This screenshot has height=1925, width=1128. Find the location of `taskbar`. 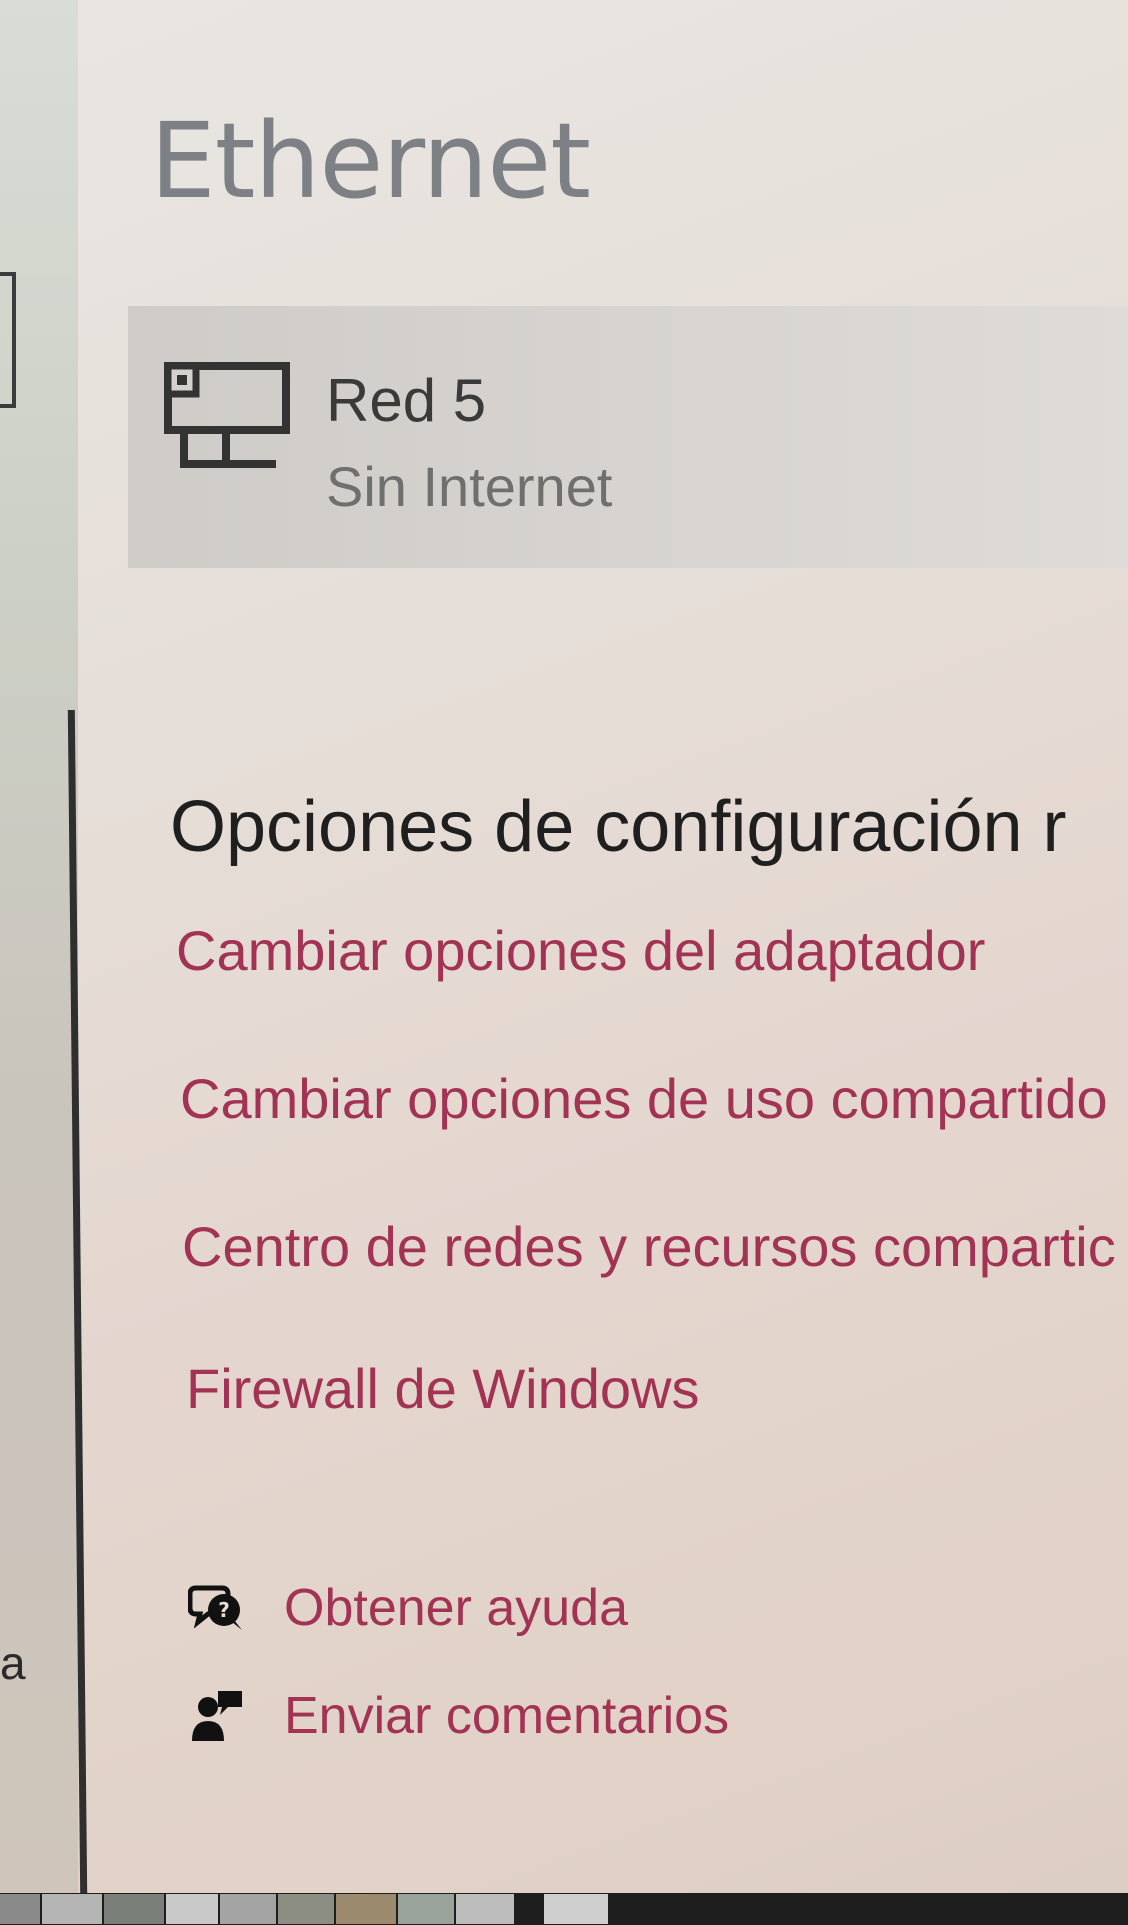

taskbar is located at coordinates (564, 1909).